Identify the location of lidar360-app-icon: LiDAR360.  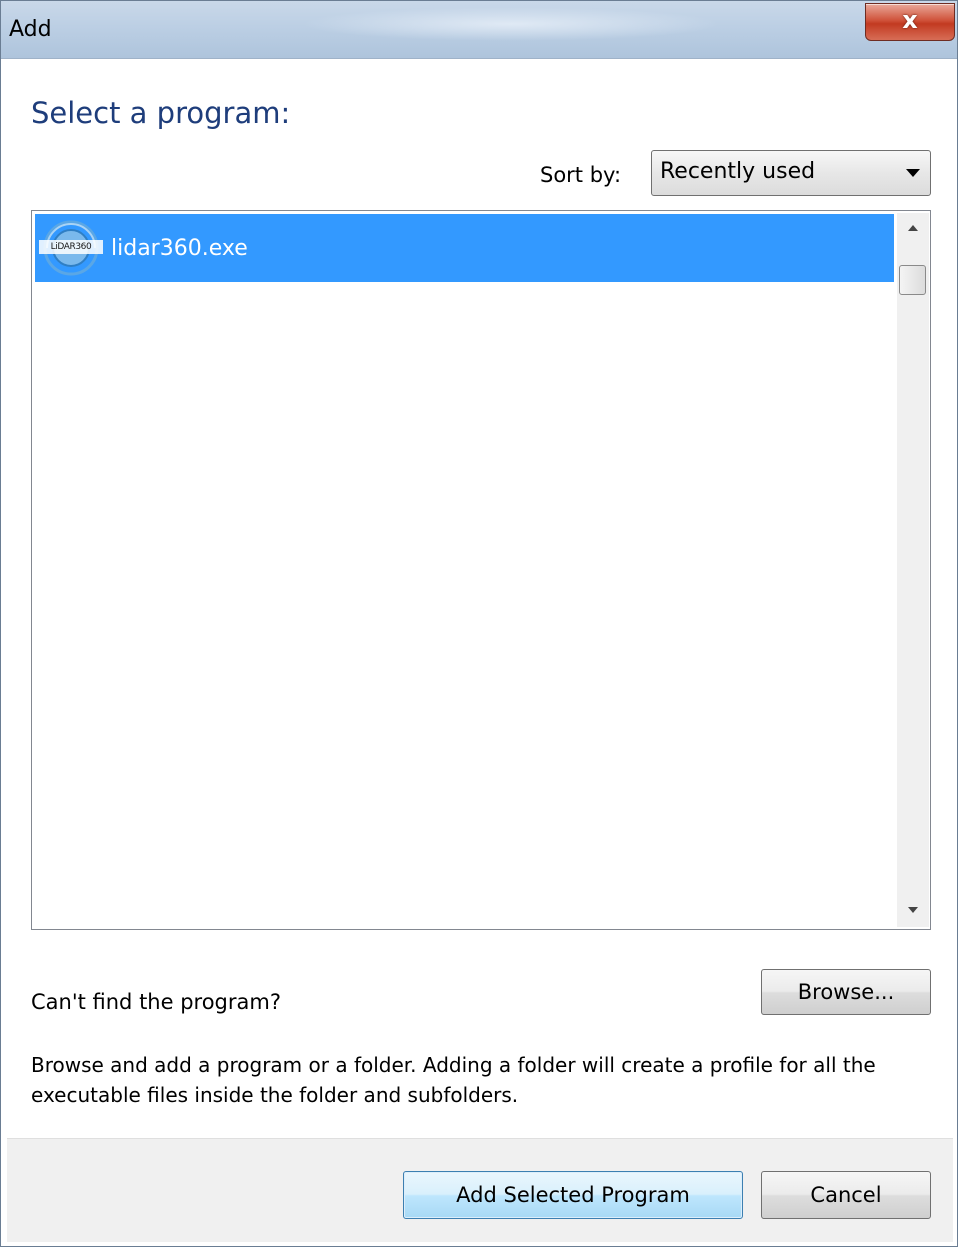
(71, 248).